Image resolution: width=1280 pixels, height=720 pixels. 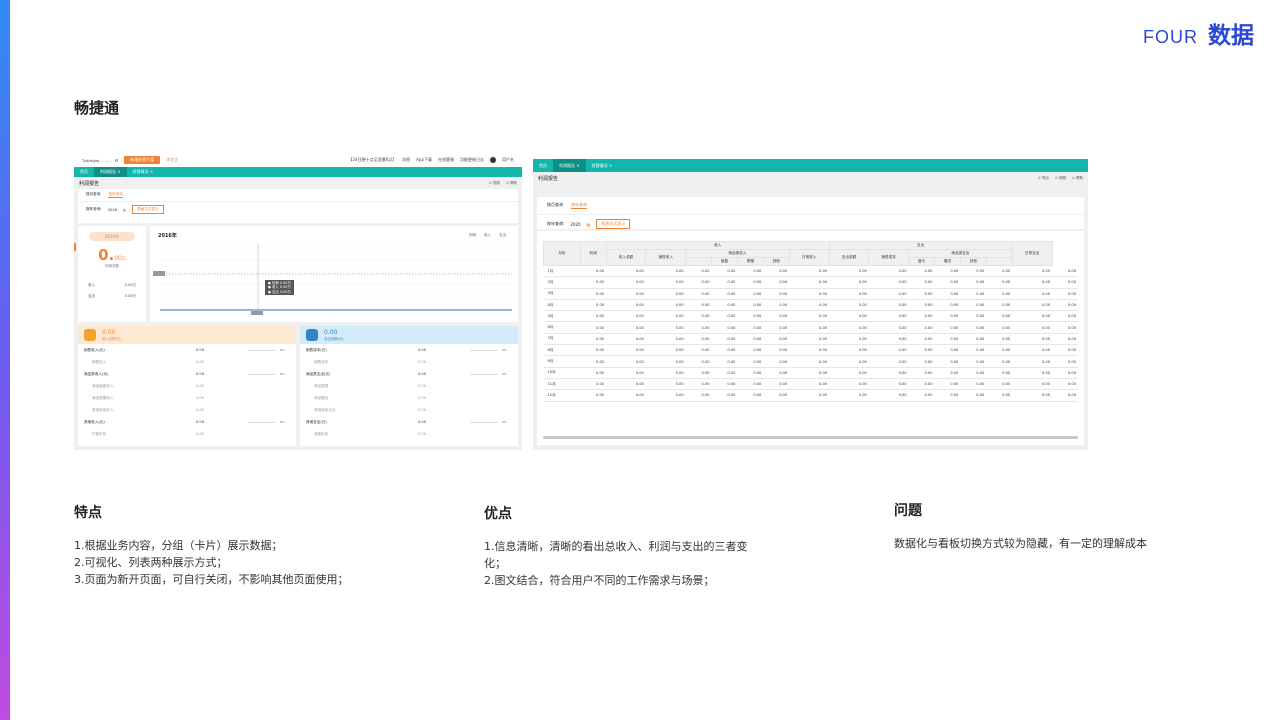 I want to click on table-view-button: 表格方式显示, so click(x=148, y=209).